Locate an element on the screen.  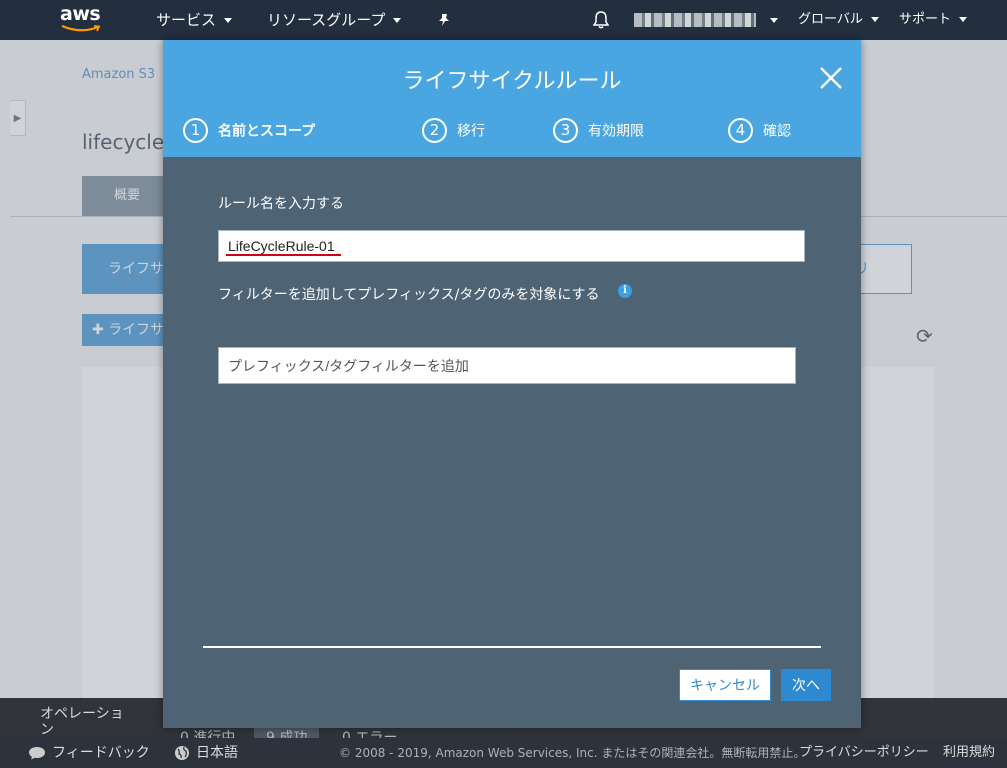
modal-header: ライフサイクルルール 1 名前とスコープ 2 移行 3 有効期限 4 確認 is located at coordinates (512, 98).